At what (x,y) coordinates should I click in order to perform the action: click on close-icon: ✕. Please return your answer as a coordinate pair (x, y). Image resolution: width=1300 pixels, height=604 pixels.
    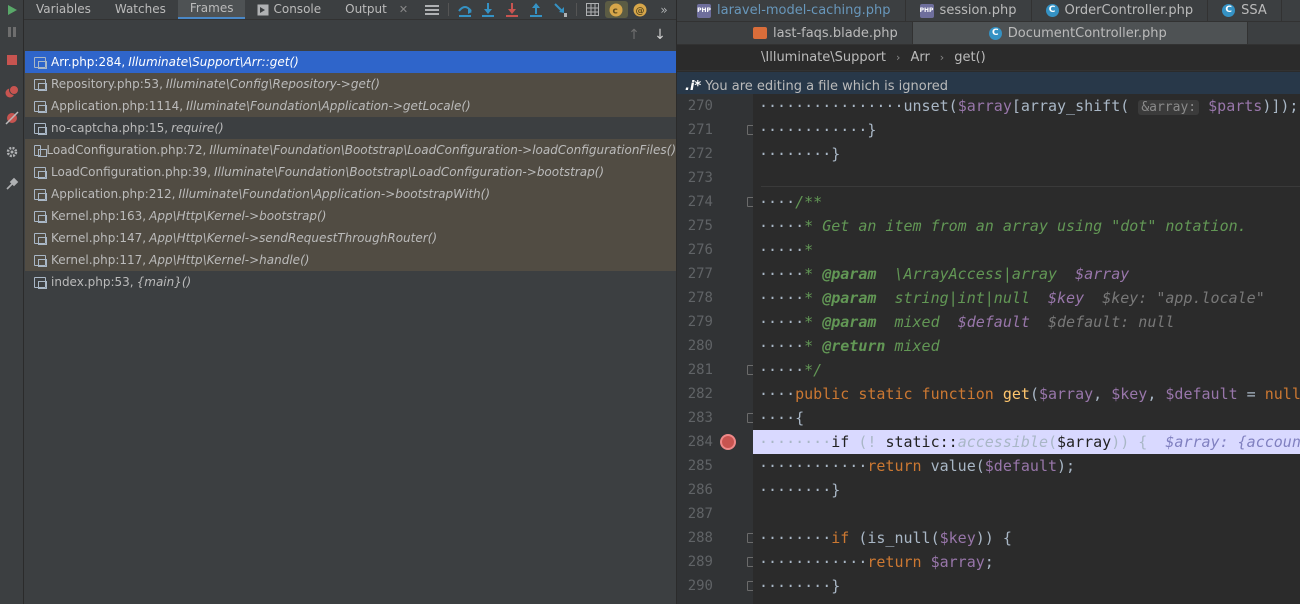
    Looking at the image, I should click on (403, 9).